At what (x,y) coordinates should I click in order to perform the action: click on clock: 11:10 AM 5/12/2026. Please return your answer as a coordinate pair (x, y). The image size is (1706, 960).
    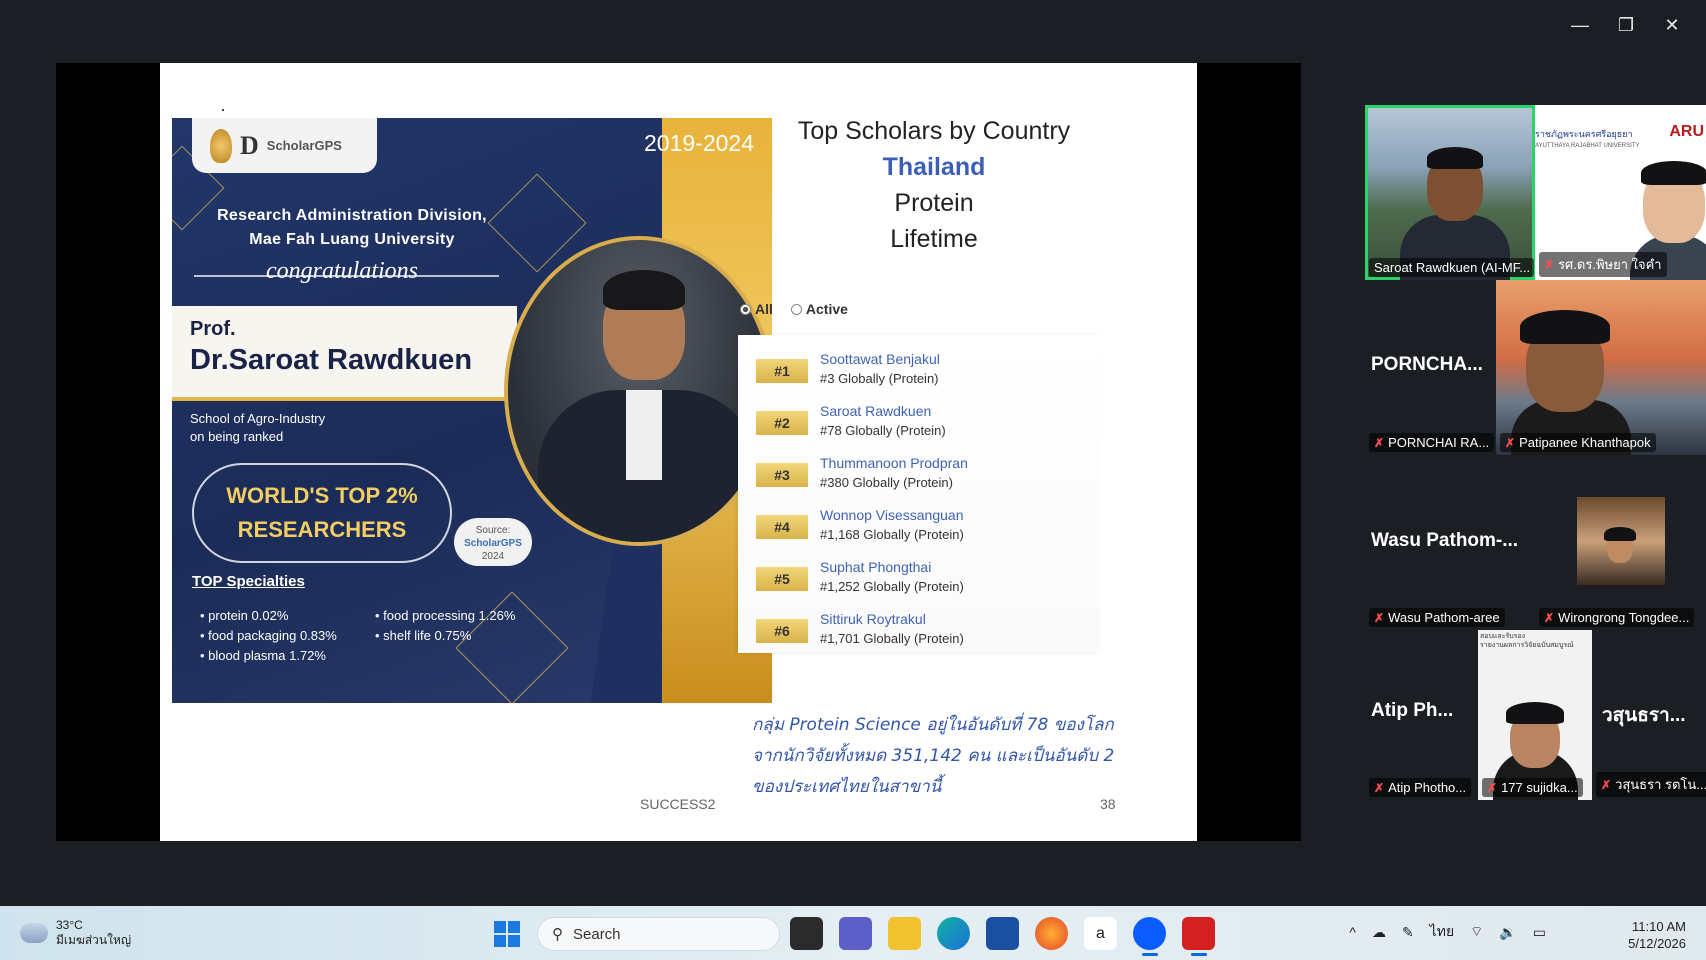
    Looking at the image, I should click on (1657, 935).